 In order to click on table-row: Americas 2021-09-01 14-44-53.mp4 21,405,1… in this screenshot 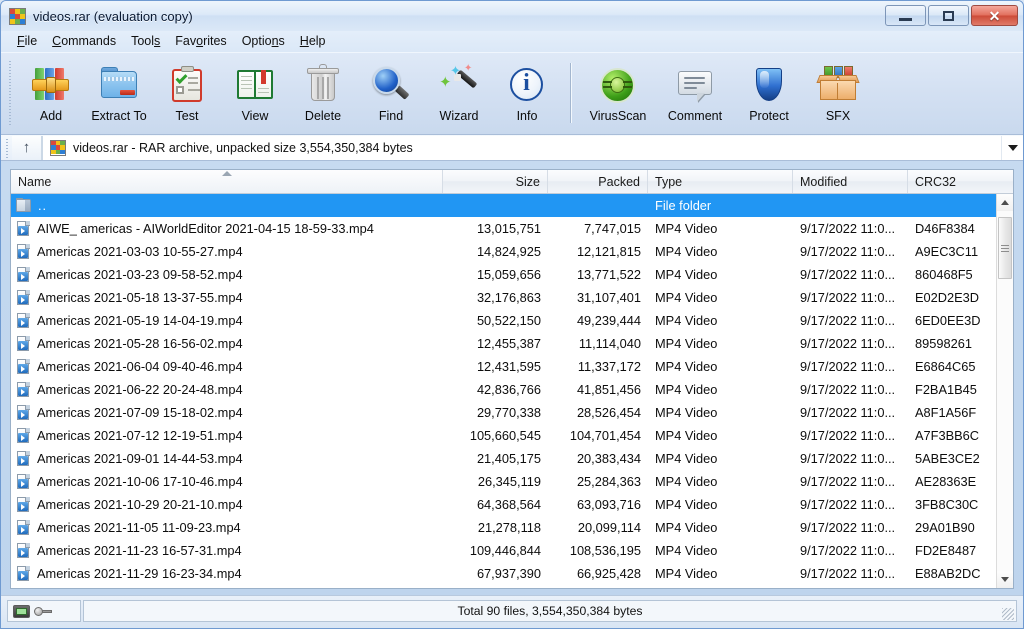, I will do `click(512, 458)`.